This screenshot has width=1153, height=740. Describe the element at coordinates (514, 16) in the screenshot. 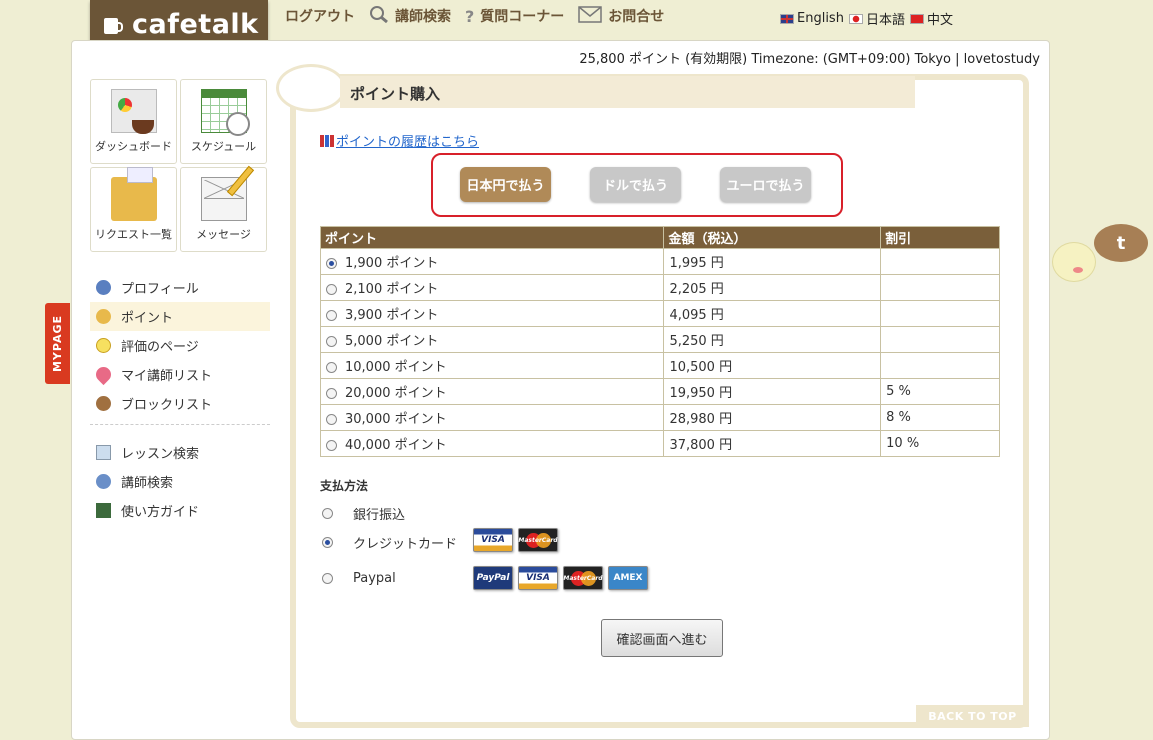

I see `question-corner-link: ? 質問コーナー` at that location.